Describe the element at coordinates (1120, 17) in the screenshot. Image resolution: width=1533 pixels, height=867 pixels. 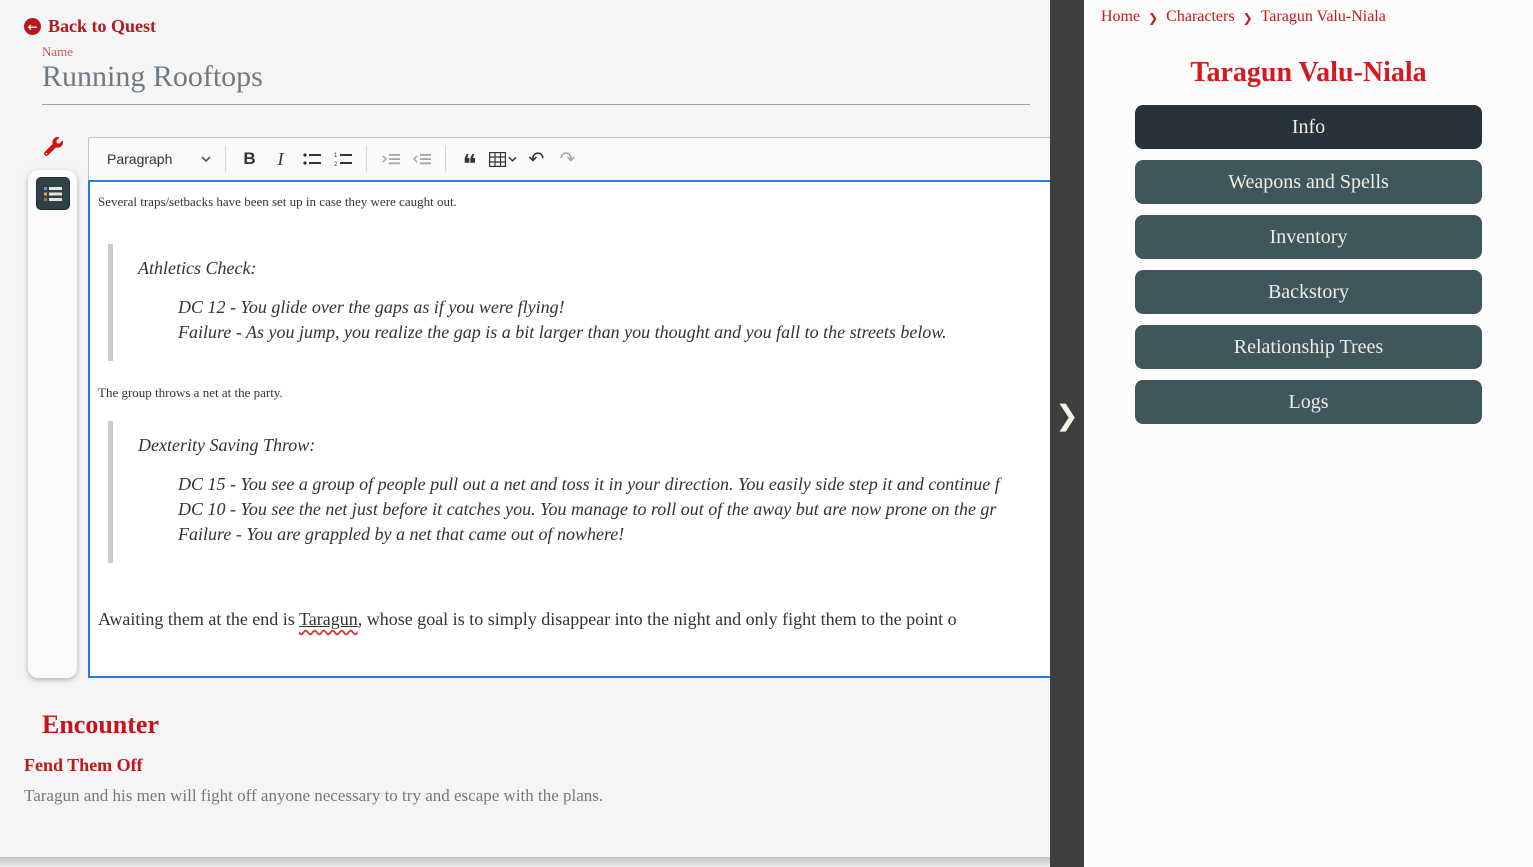
I see `breadcrumb-home: Home` at that location.